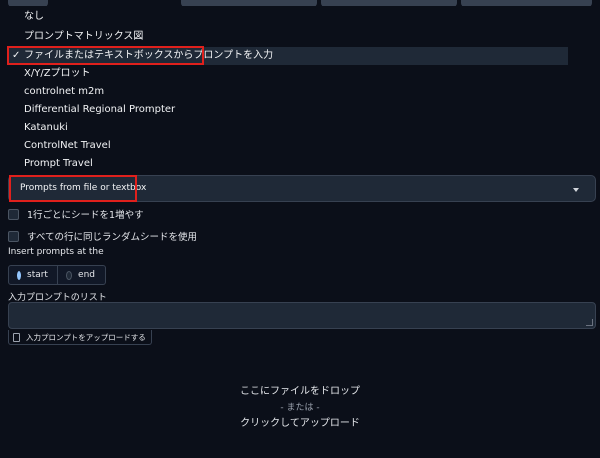 The width and height of the screenshot is (600, 458). I want to click on menu-item-prompt-matrix: プロンプトマトリックス図, so click(288, 37).